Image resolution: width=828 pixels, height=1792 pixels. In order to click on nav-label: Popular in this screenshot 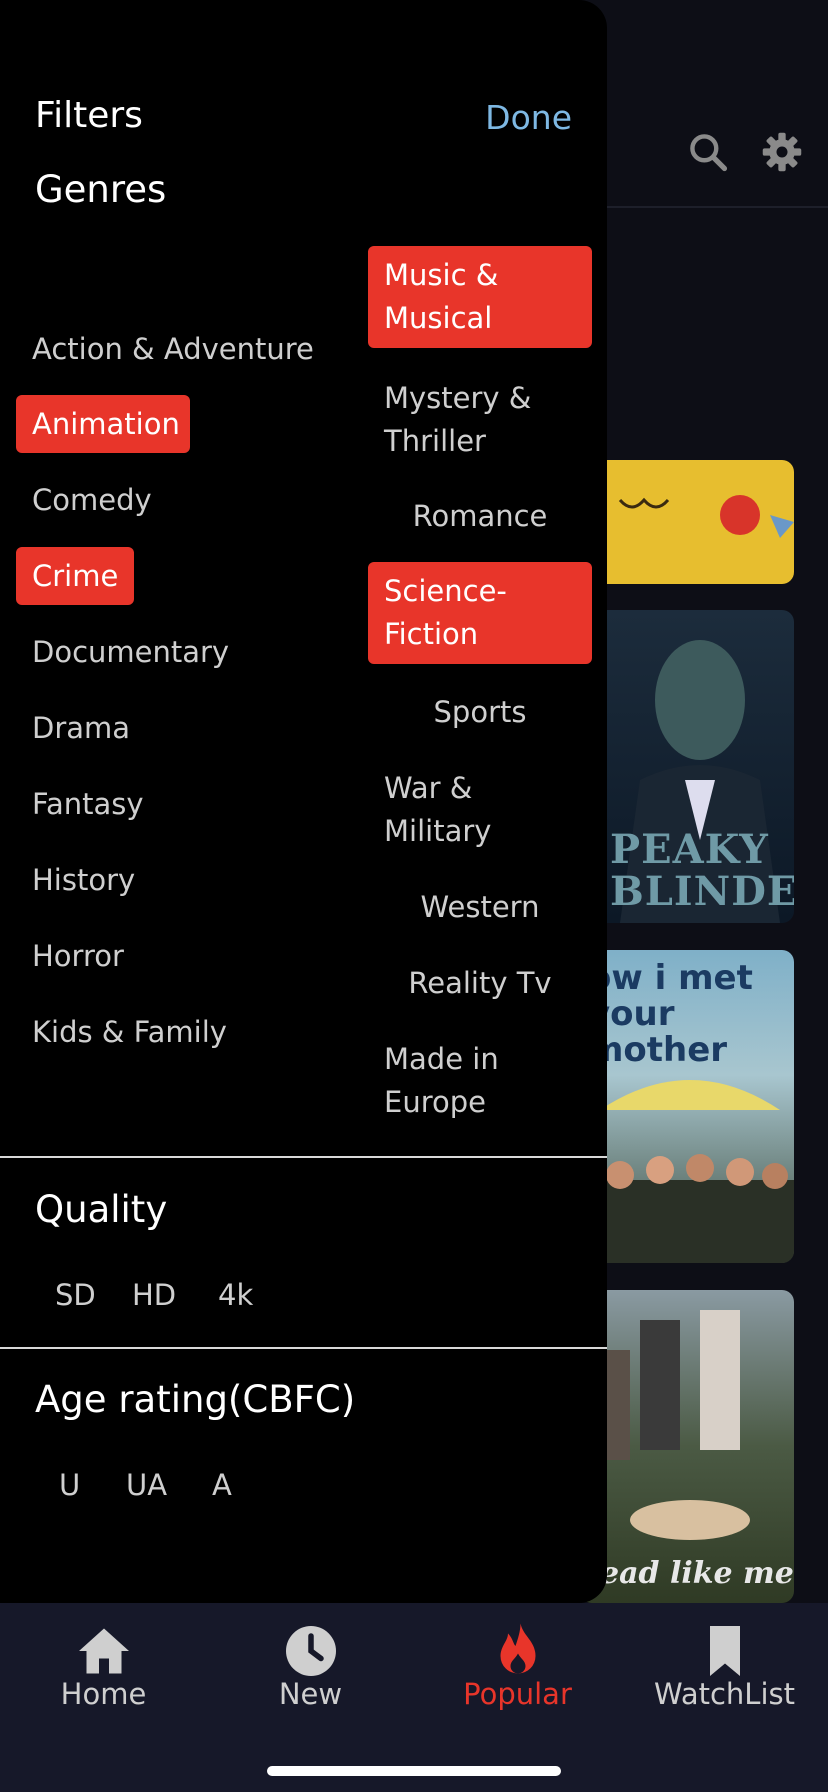, I will do `click(517, 1694)`.